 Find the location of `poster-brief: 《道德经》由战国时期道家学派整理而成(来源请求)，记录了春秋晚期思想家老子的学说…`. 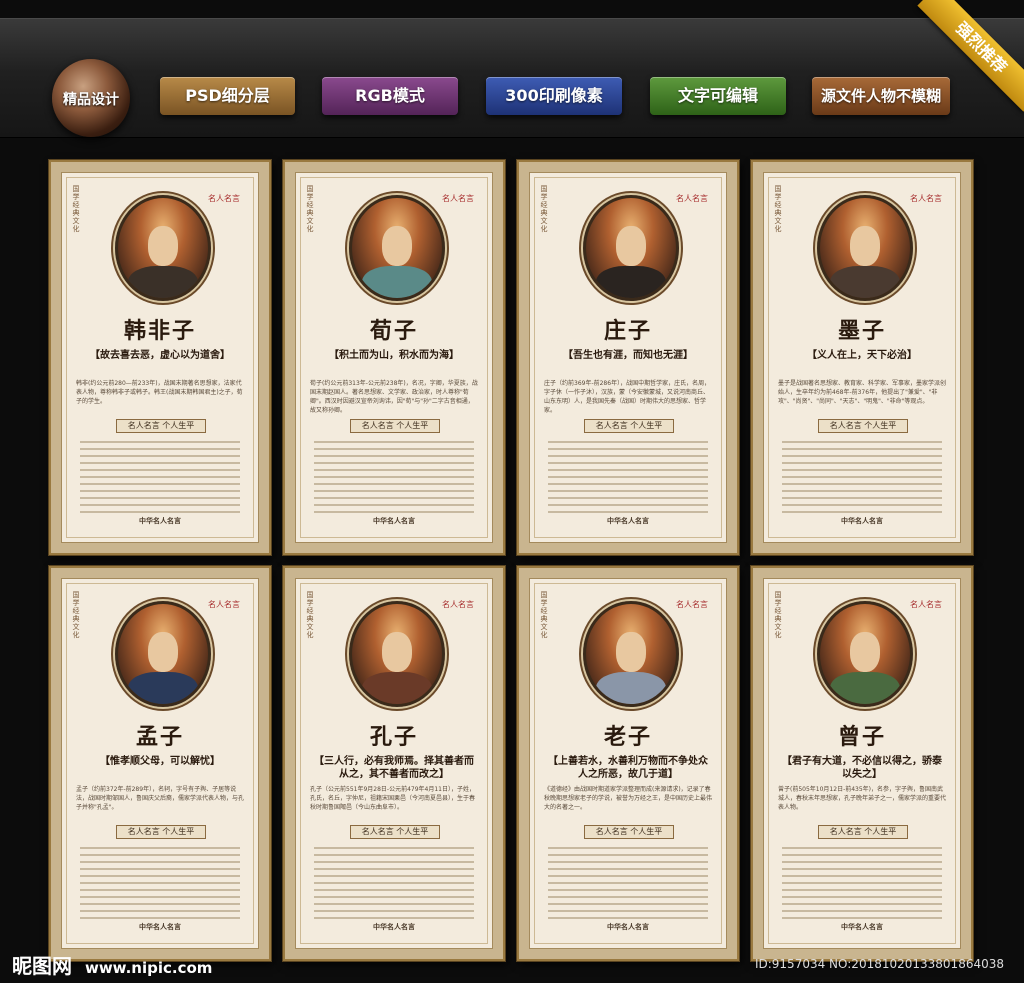

poster-brief: 《道德经》由战国时期道家学派整理而成(来源请求)，记录了春秋晚期思想家老子的学说… is located at coordinates (628, 798).